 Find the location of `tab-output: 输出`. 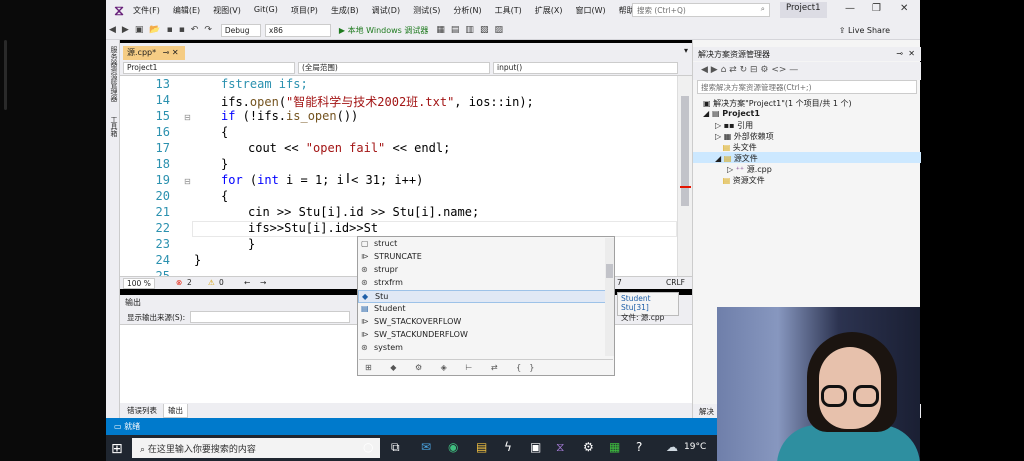

tab-output: 输出 is located at coordinates (175, 411).